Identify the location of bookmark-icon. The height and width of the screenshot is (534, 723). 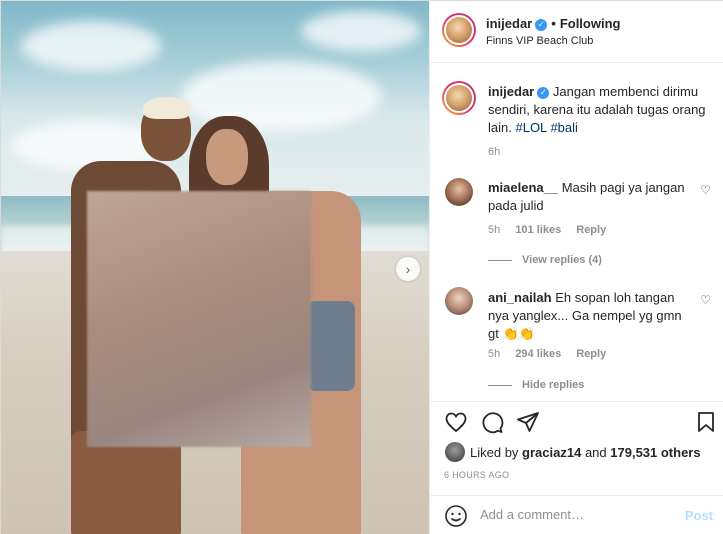
(706, 422).